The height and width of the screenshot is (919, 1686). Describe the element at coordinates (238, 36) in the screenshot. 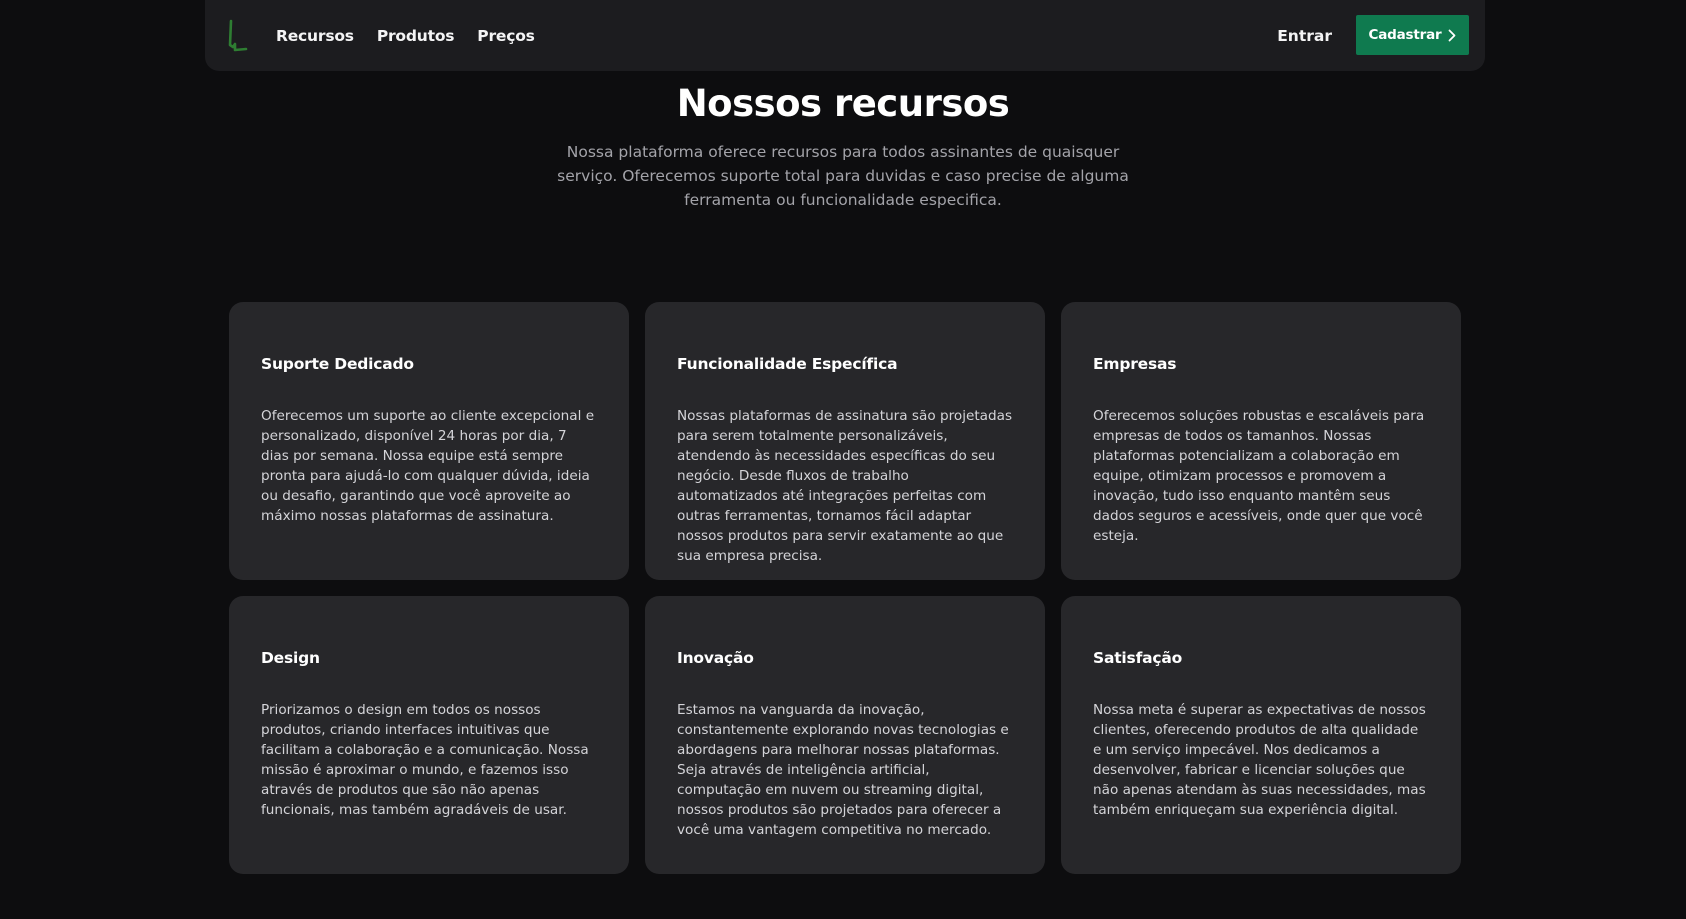

I see `logo-icon` at that location.